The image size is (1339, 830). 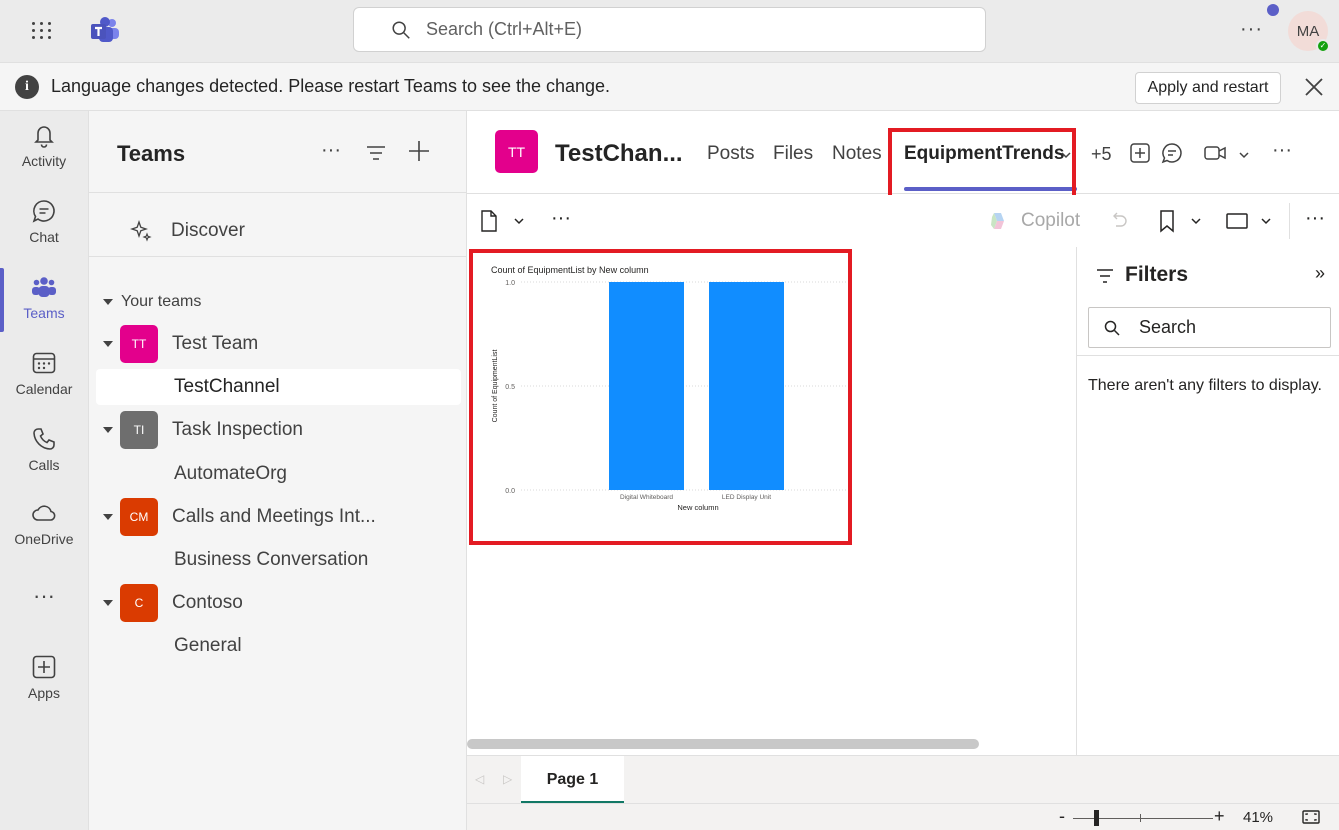 I want to click on file-icon, so click(x=489, y=221).